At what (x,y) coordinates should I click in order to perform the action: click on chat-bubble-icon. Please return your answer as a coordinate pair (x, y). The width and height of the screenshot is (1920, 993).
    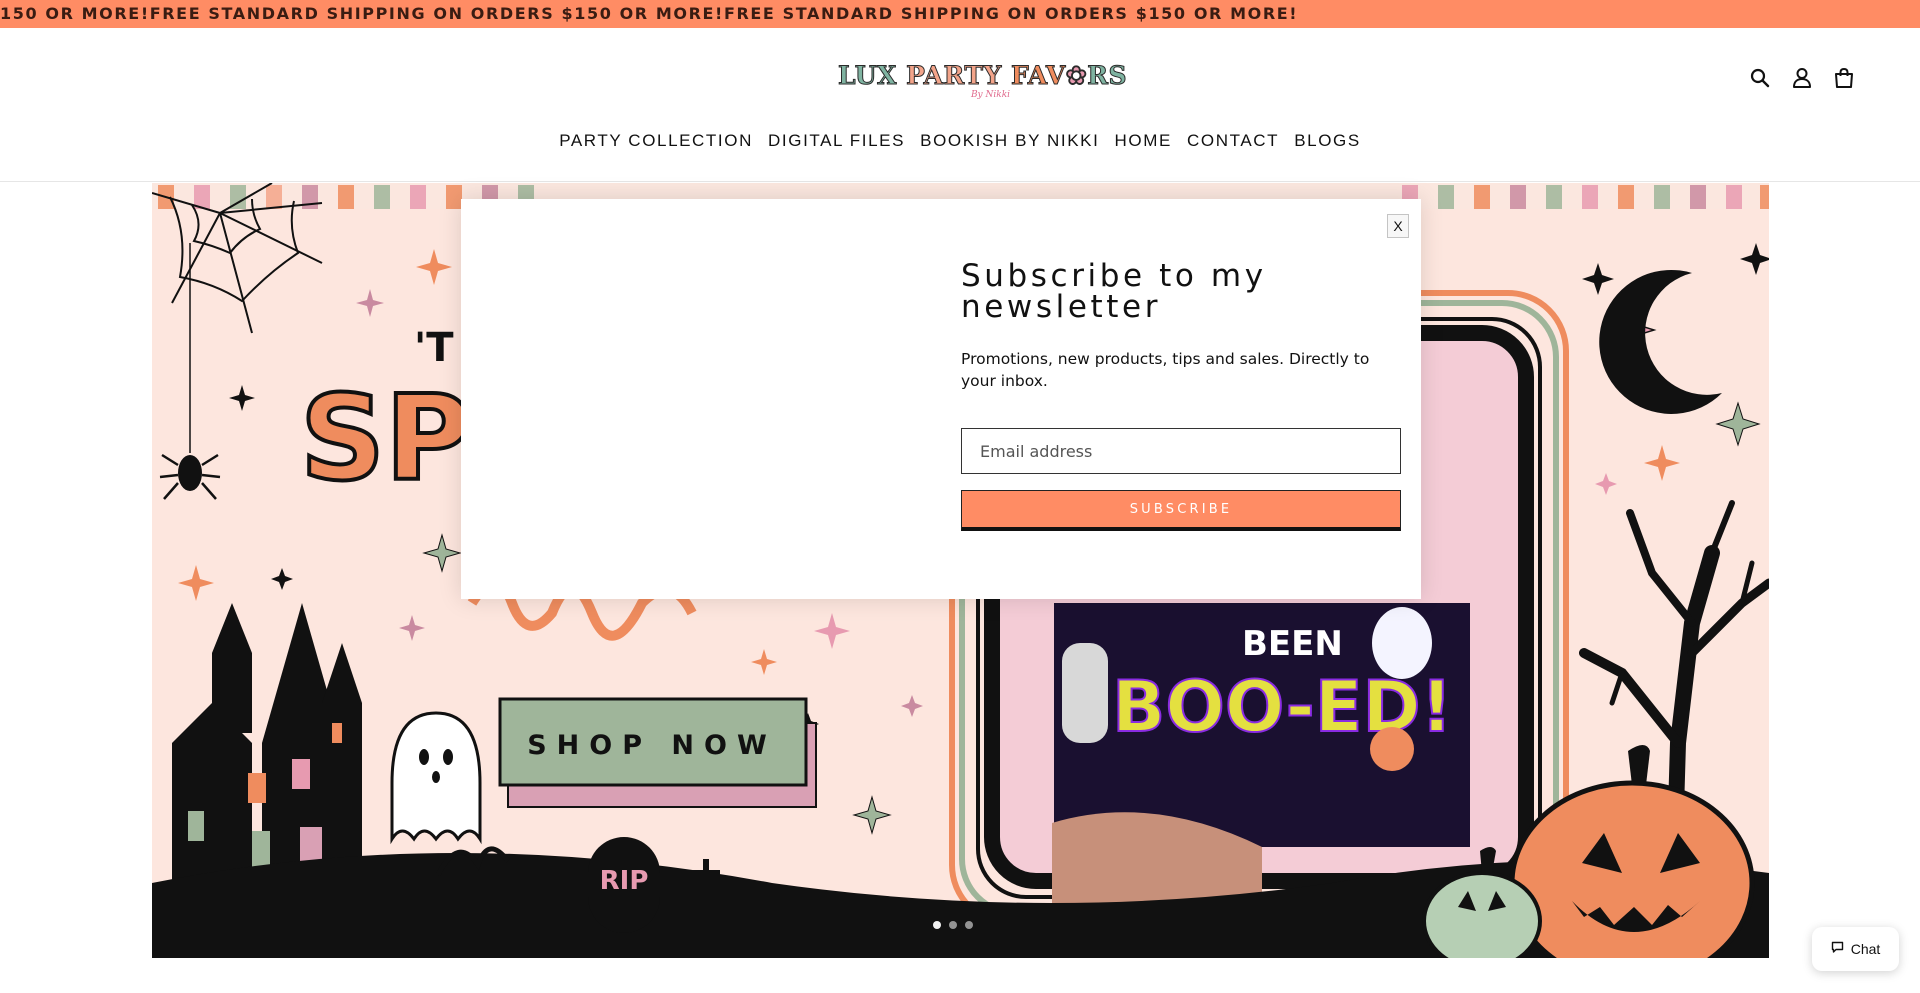
    Looking at the image, I should click on (1837, 949).